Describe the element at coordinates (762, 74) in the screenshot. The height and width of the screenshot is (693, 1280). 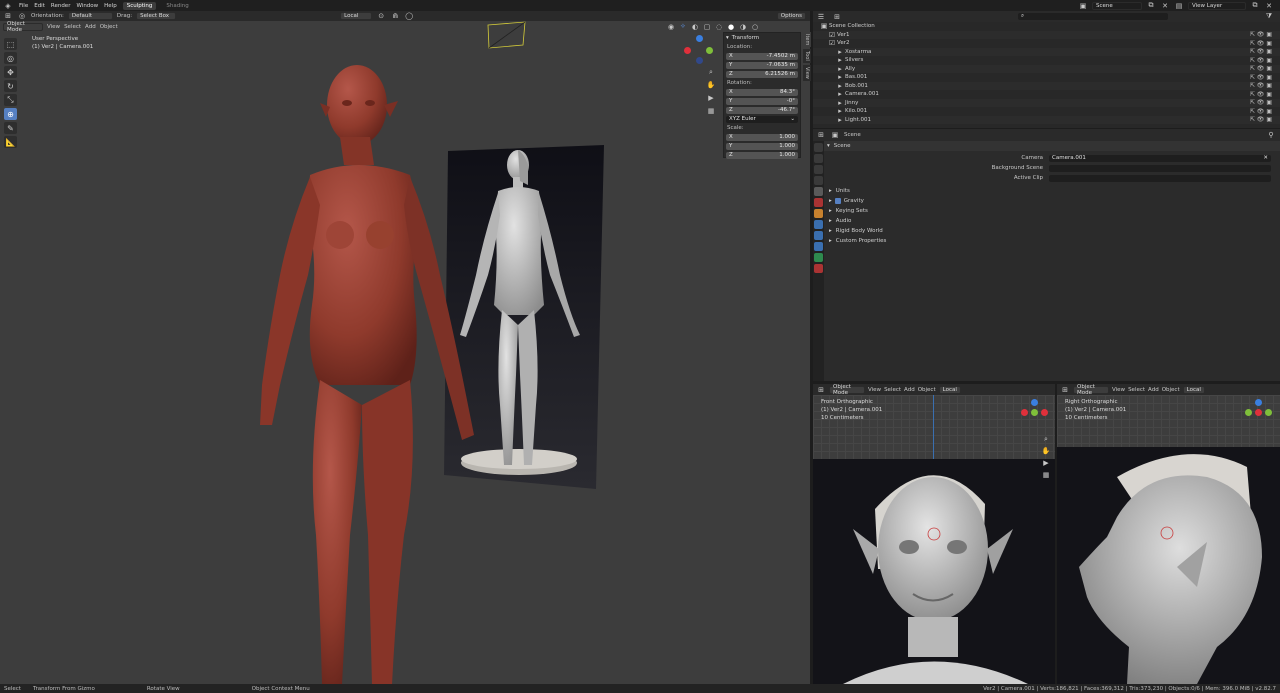
I see `location-z-field: Z 6.21526 m` at that location.